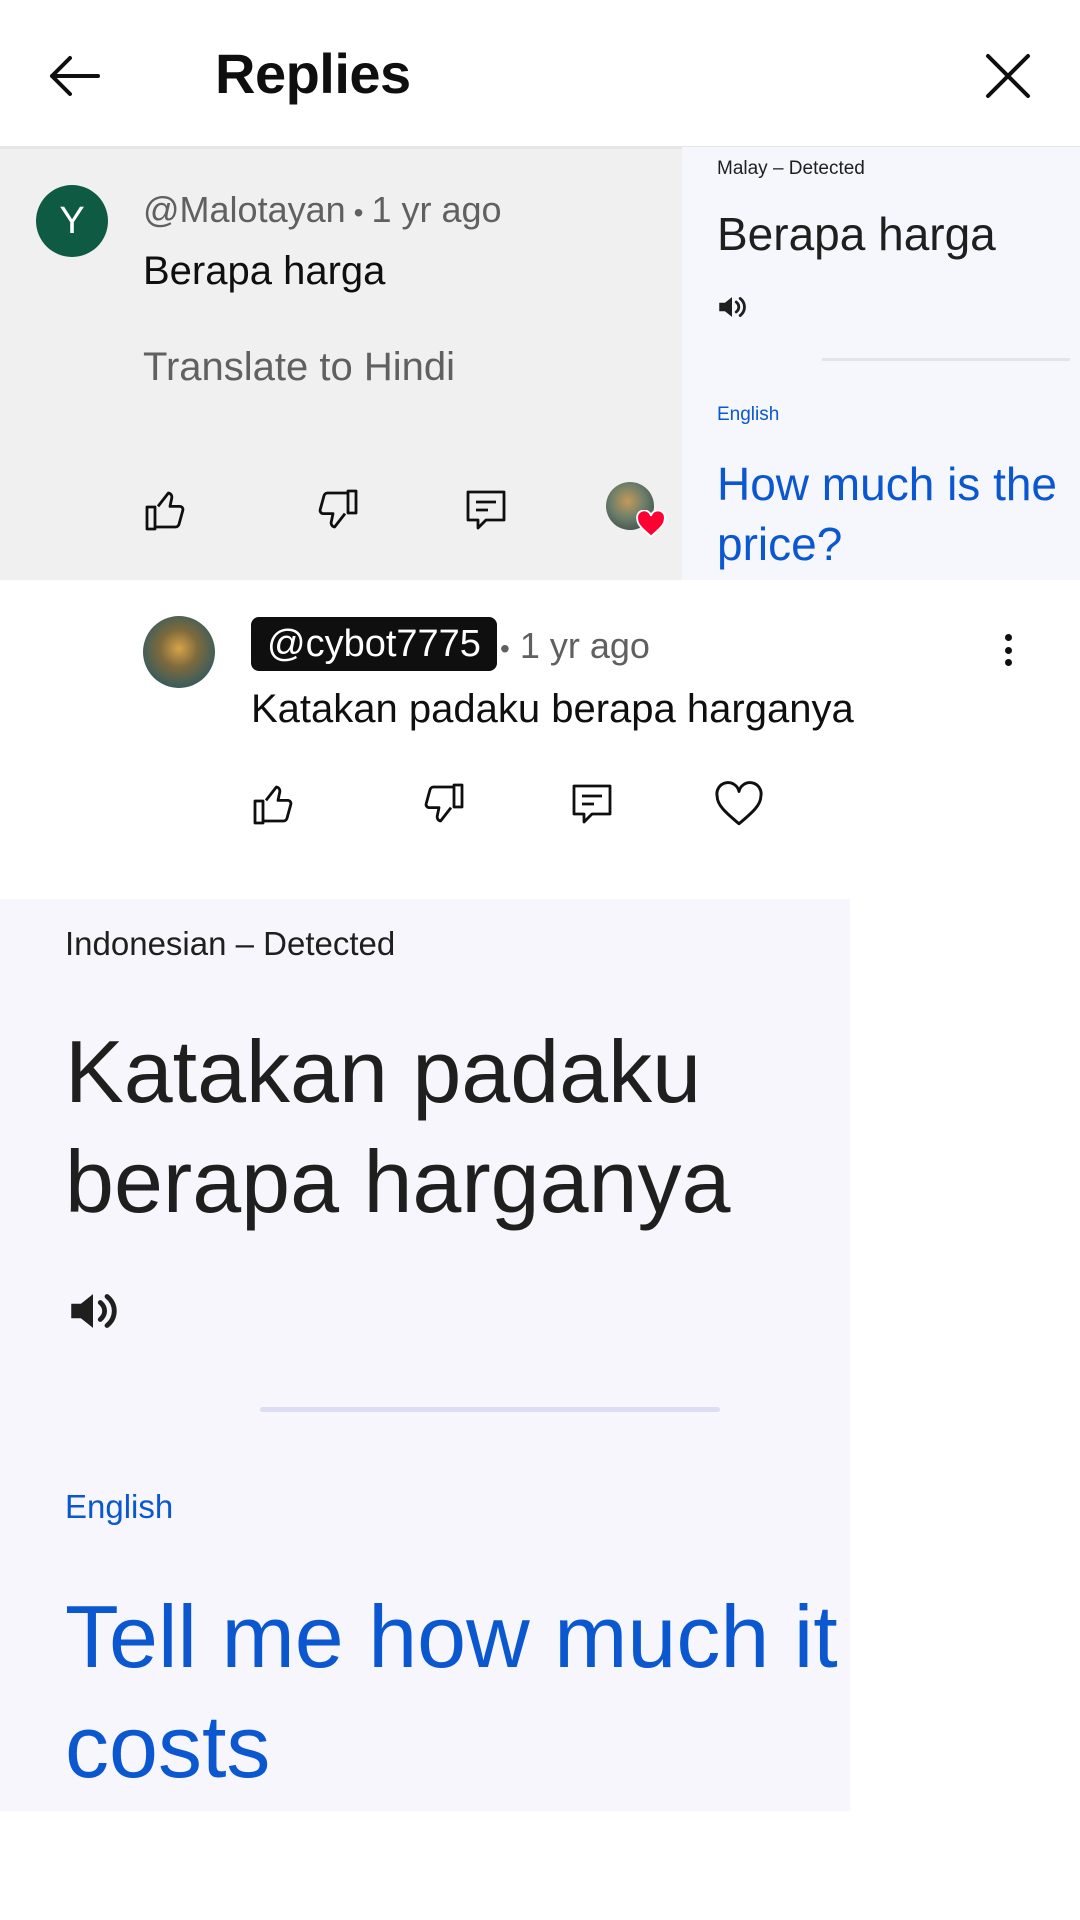  What do you see at coordinates (856, 234) in the screenshot?
I see `source-text: Berapa harga` at bounding box center [856, 234].